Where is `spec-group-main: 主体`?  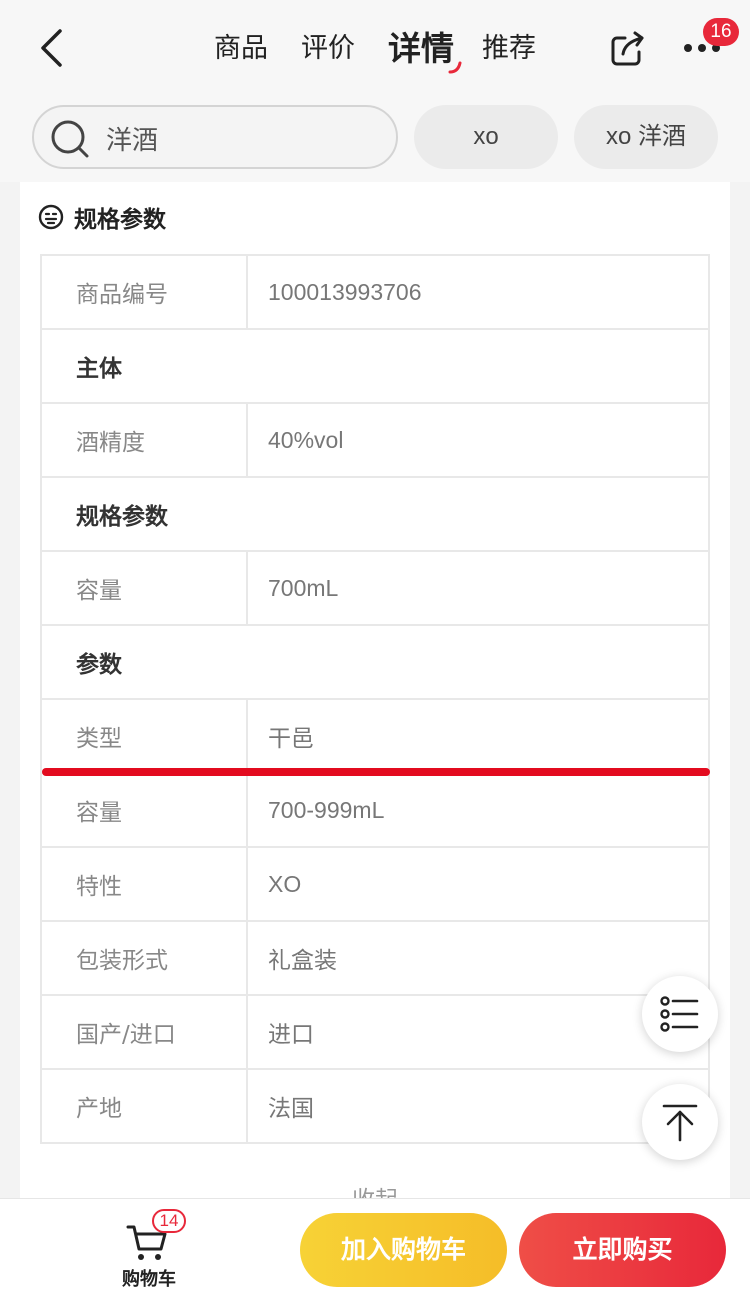 spec-group-main: 主体 is located at coordinates (375, 367).